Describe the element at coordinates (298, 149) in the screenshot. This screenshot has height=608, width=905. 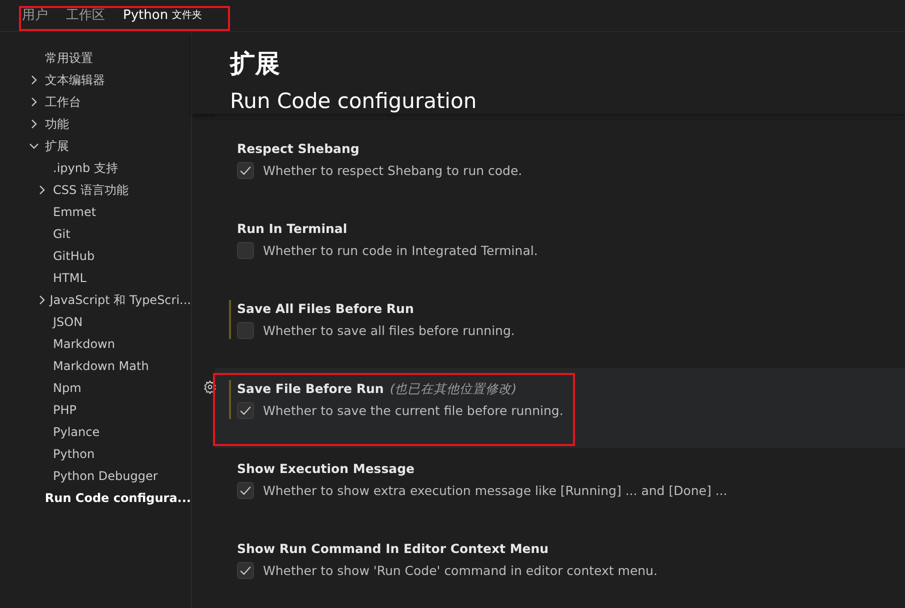
I see `setting-title: Respect Shebang` at that location.